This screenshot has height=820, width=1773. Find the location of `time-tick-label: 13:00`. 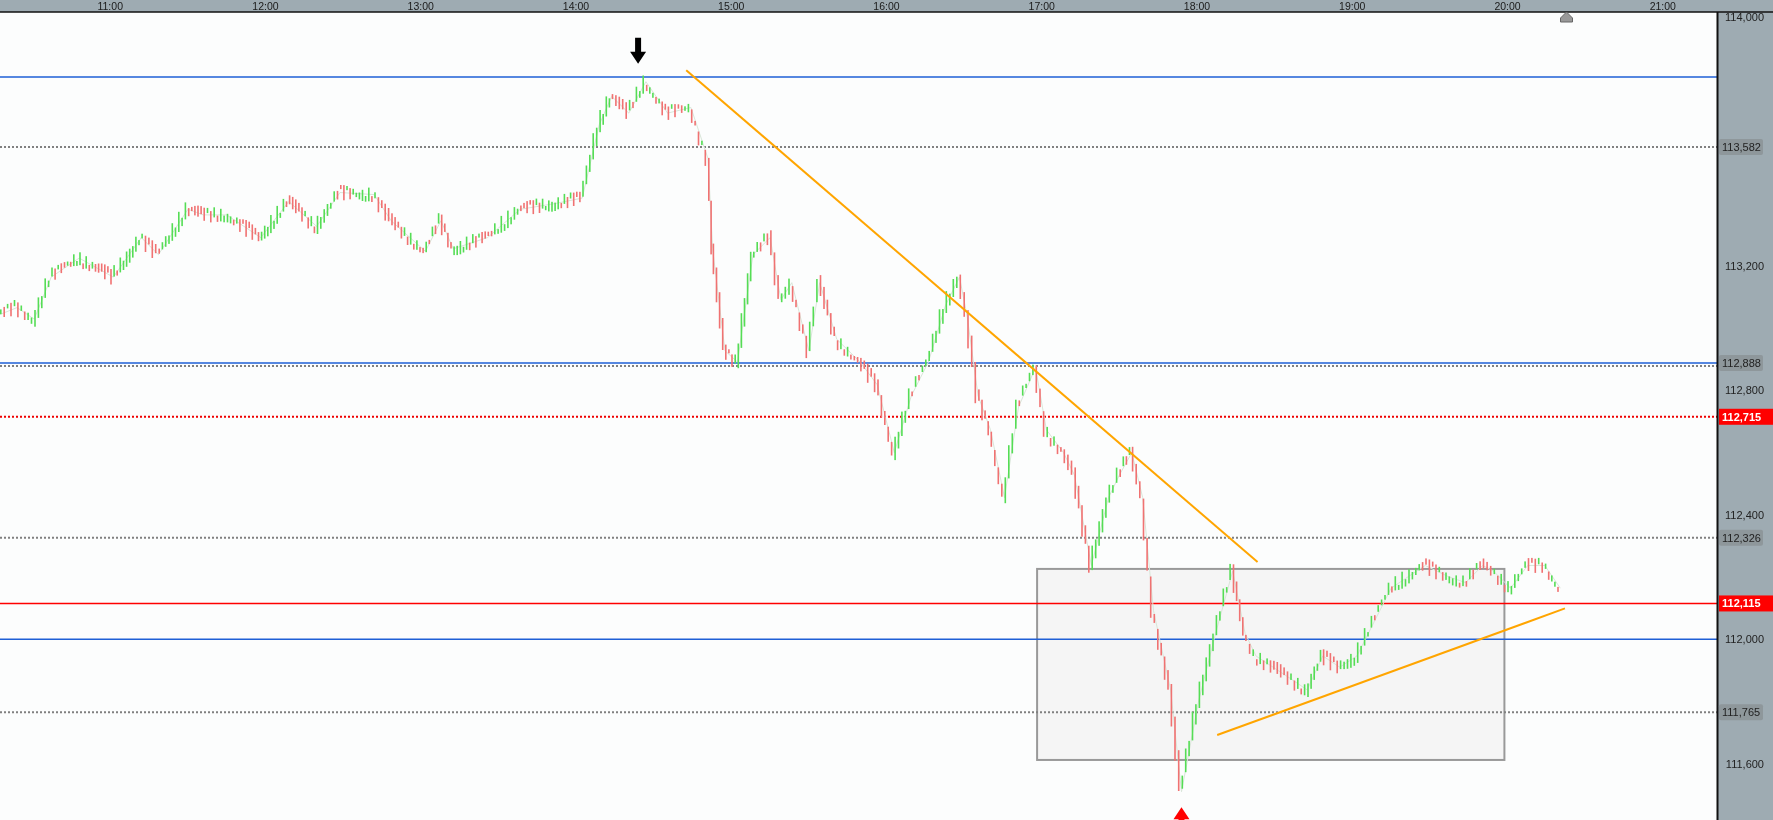

time-tick-label: 13:00 is located at coordinates (420, 6).